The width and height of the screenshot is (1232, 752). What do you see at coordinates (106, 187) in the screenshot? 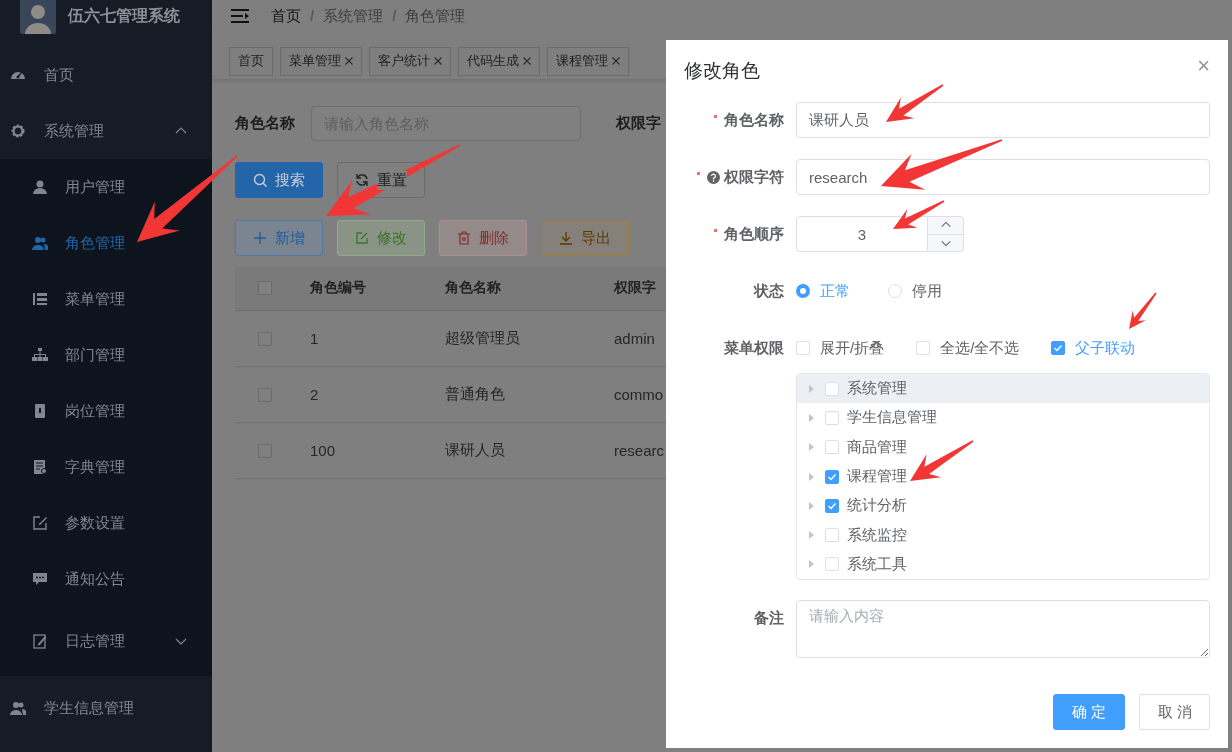
I see `menu-item: 用户管理` at bounding box center [106, 187].